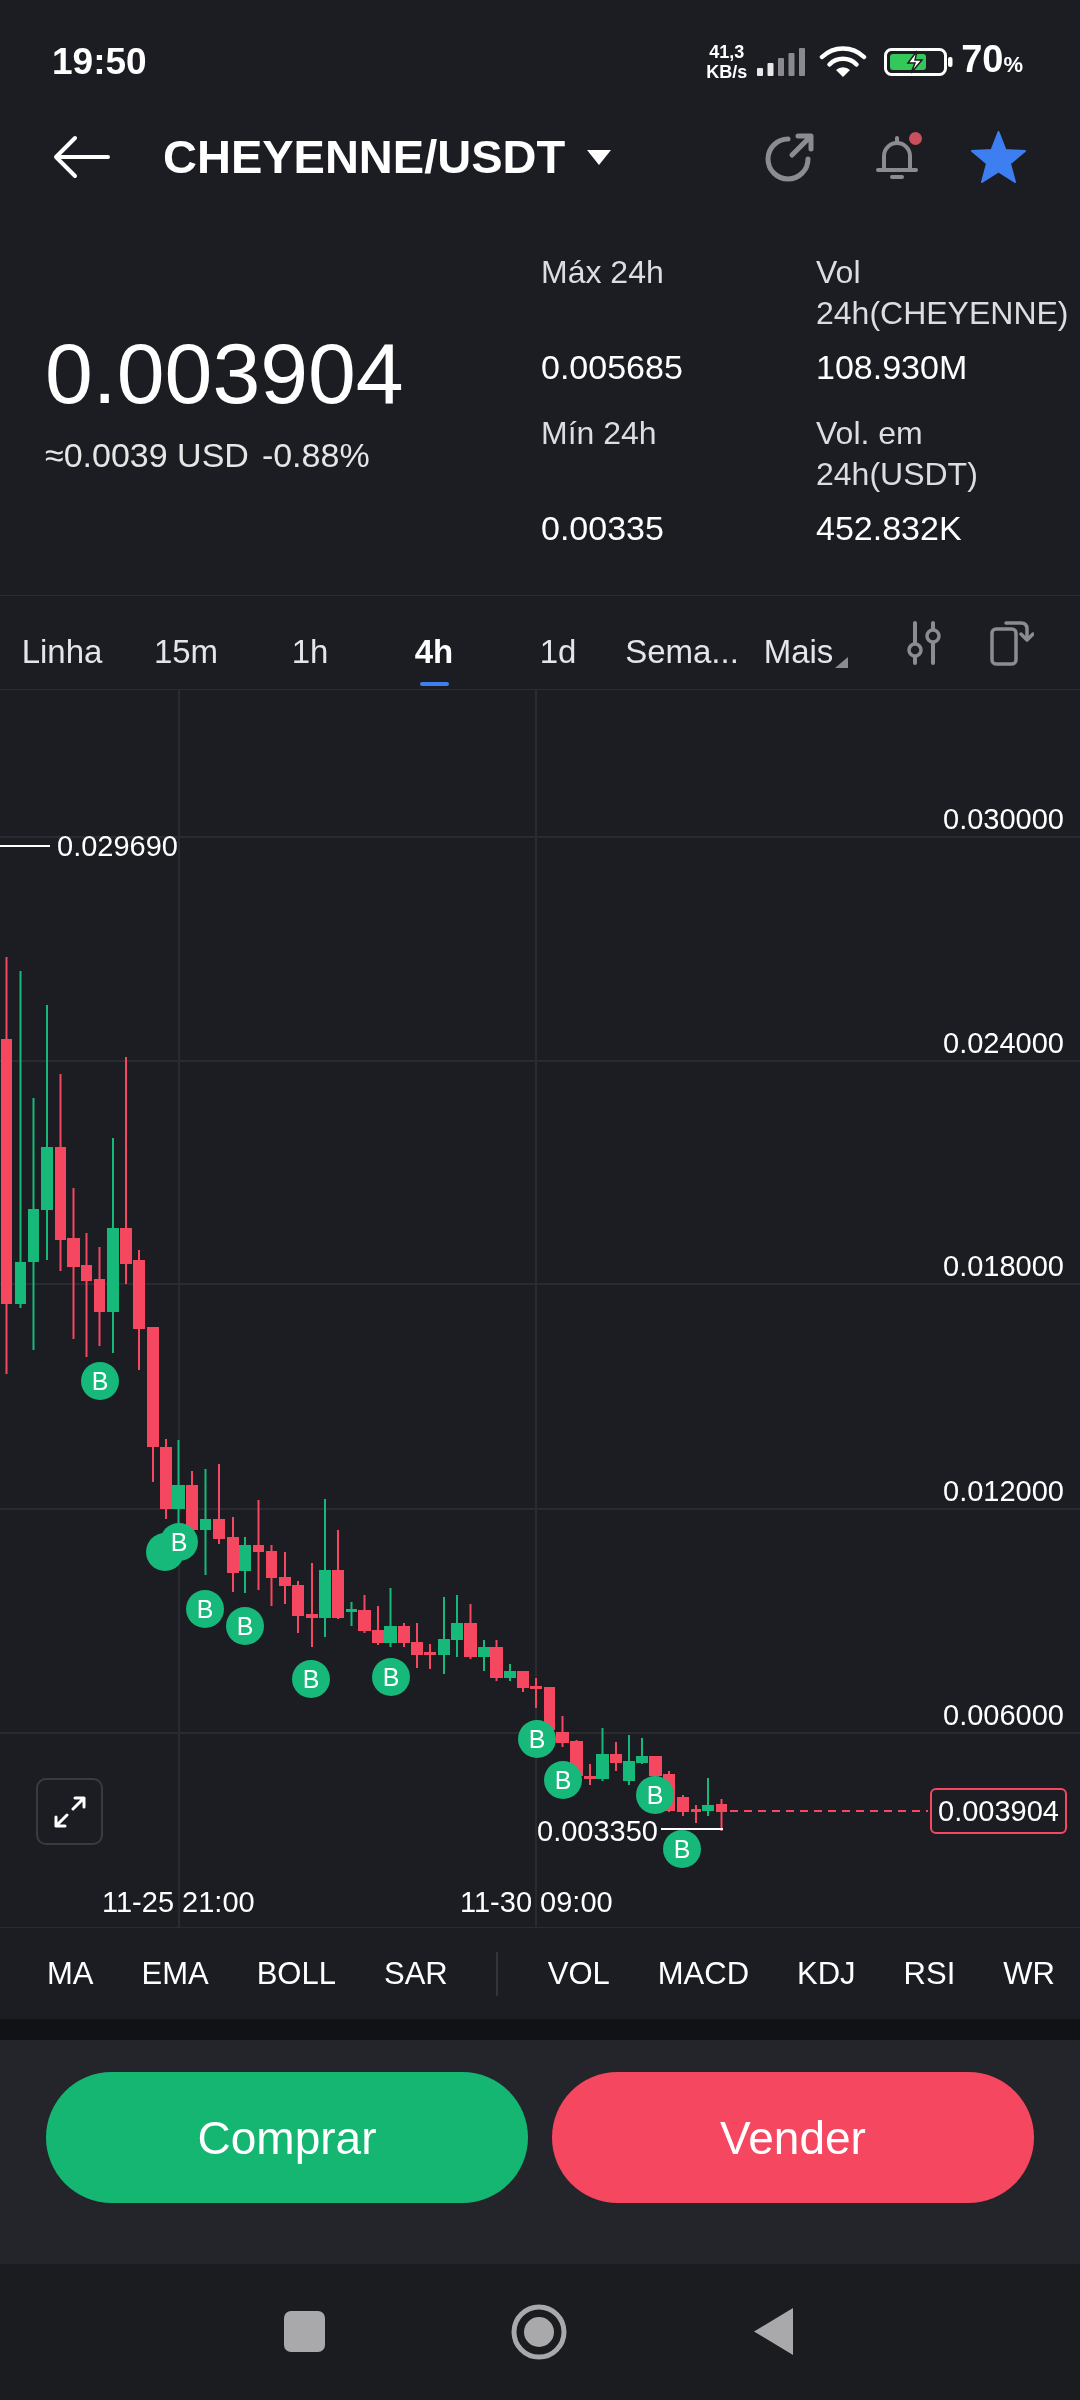  Describe the element at coordinates (793, 2137) in the screenshot. I see `sell-button: Vender` at that location.